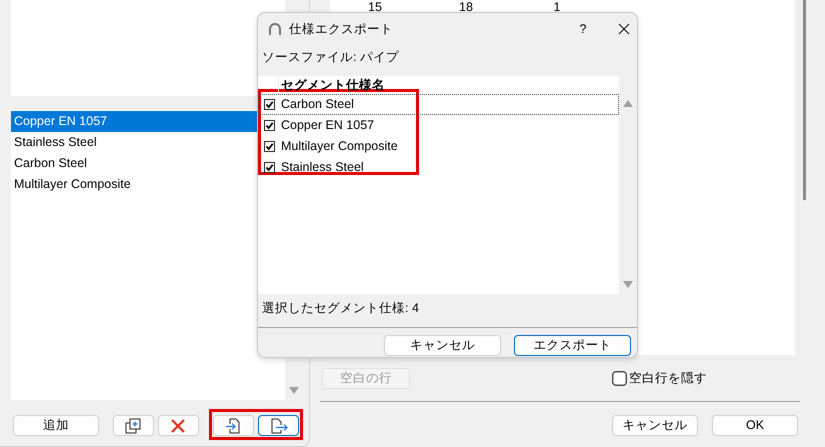 This screenshot has width=825, height=447. What do you see at coordinates (340, 308) in the screenshot?
I see `selection-count: 選択したセグメント仕様: 4` at bounding box center [340, 308].